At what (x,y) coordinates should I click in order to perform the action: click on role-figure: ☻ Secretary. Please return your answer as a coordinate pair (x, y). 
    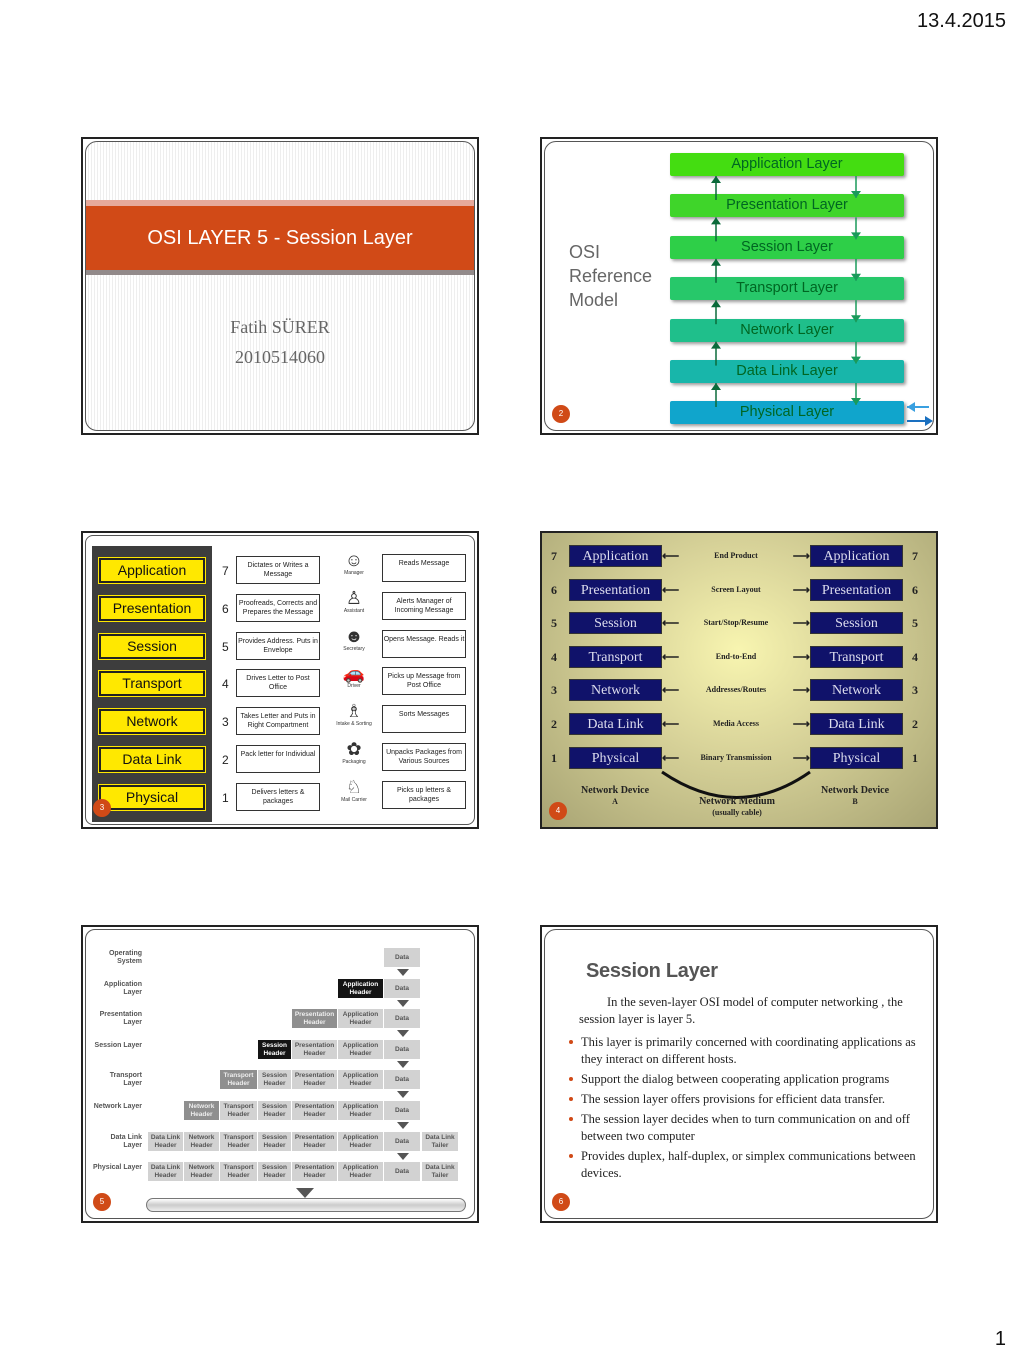
    Looking at the image, I should click on (354, 639).